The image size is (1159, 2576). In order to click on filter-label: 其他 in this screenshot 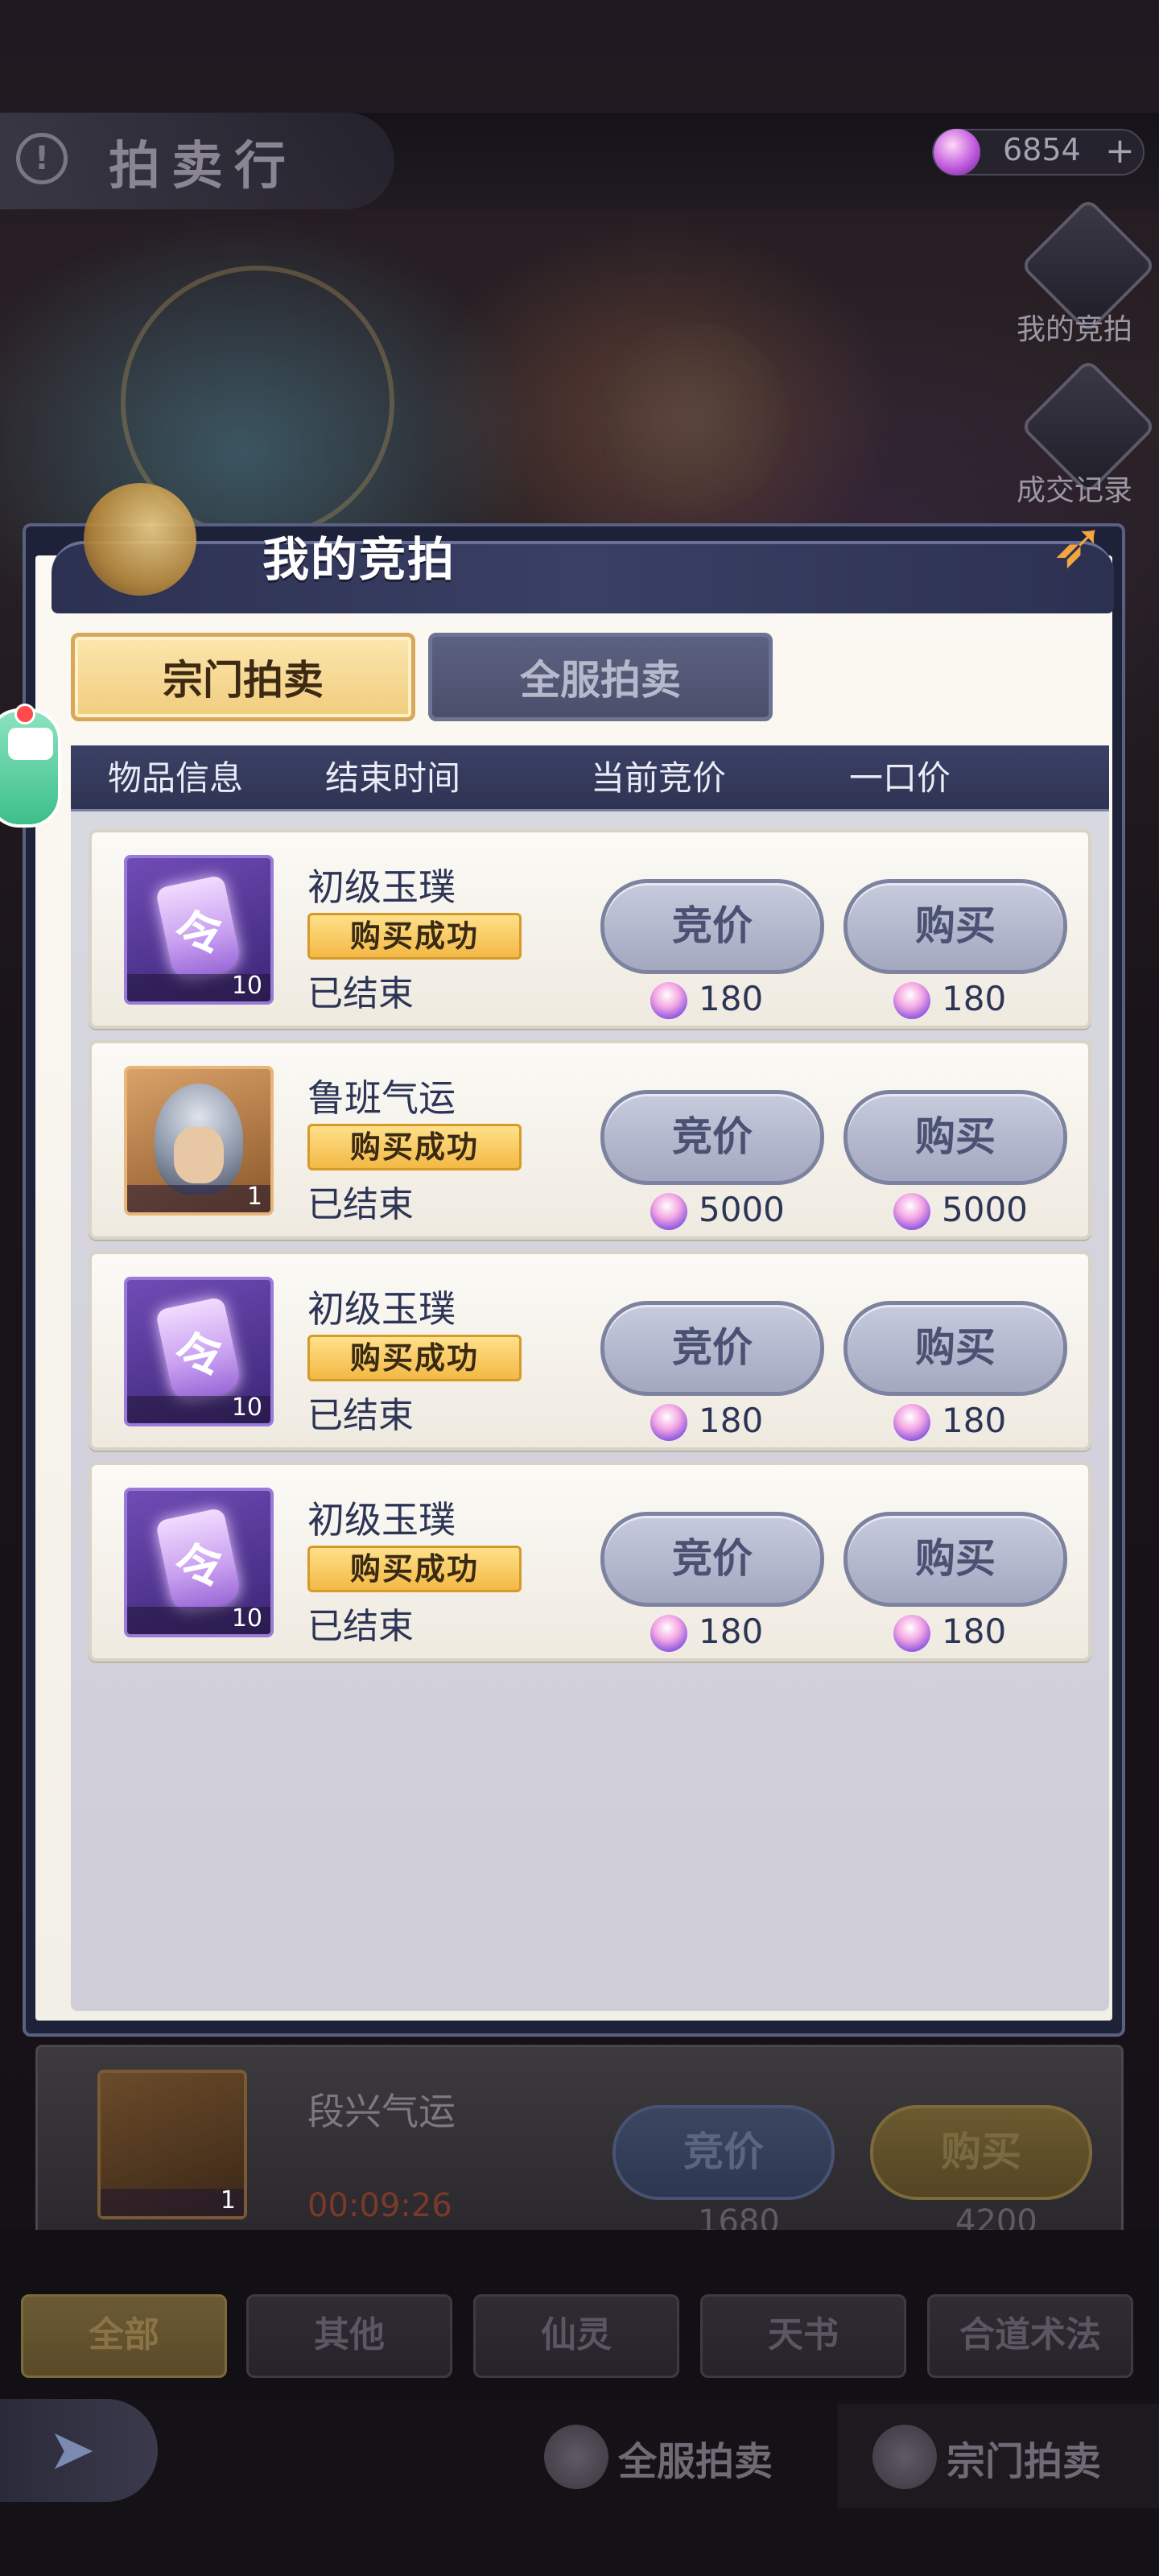, I will do `click(349, 2334)`.